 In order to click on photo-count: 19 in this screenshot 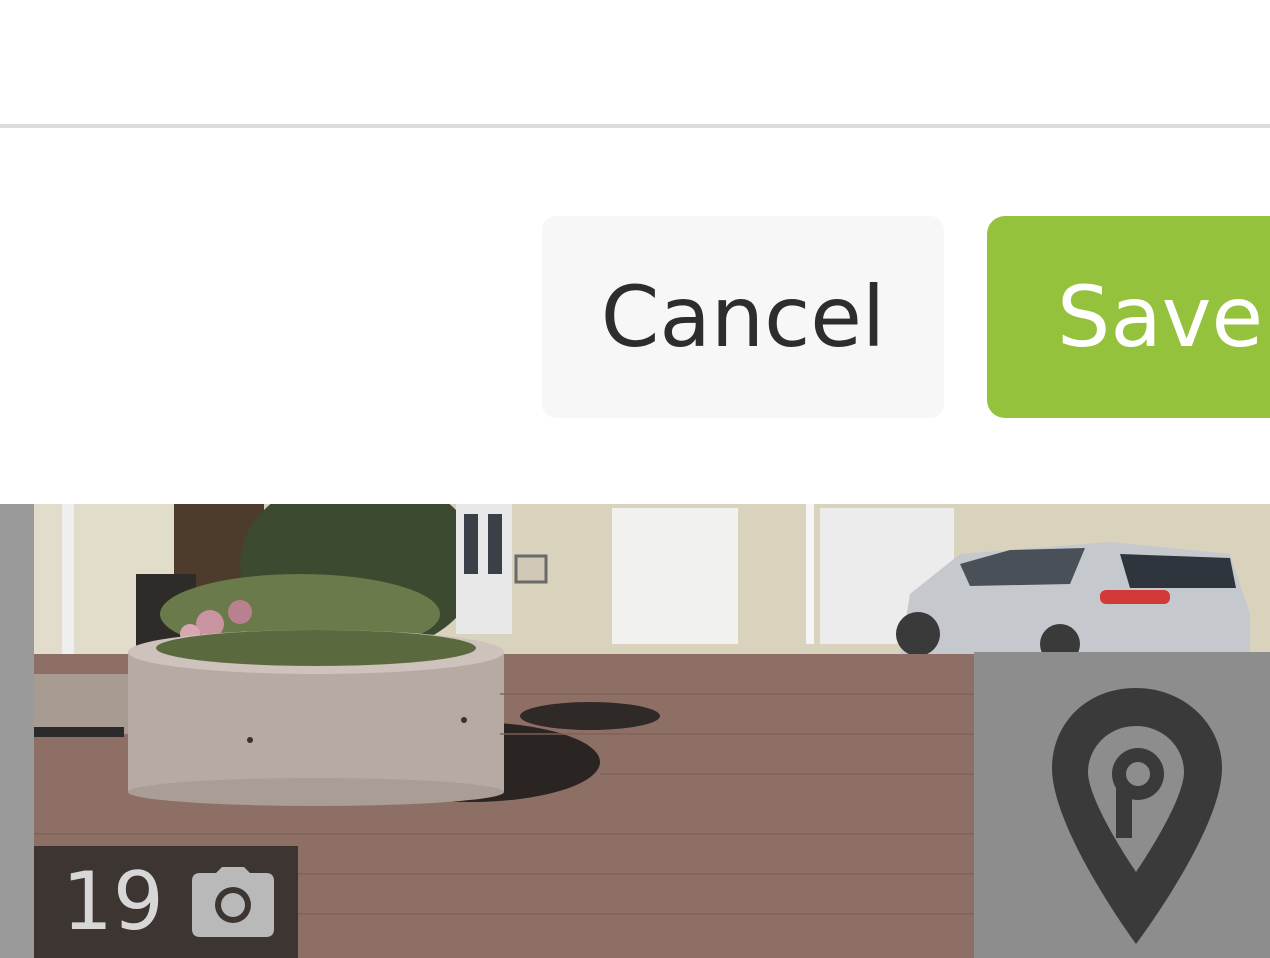, I will do `click(113, 901)`.